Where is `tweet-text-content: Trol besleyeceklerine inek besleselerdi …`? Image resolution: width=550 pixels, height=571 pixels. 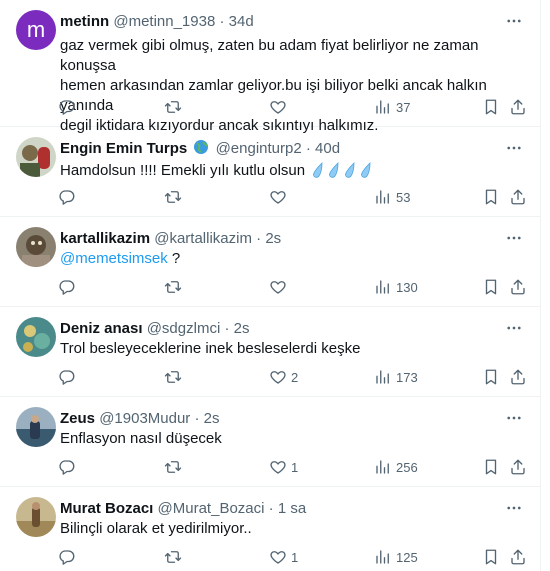
tweet-text-content: Trol besleyeceklerine inek besleselerdi … is located at coordinates (210, 348).